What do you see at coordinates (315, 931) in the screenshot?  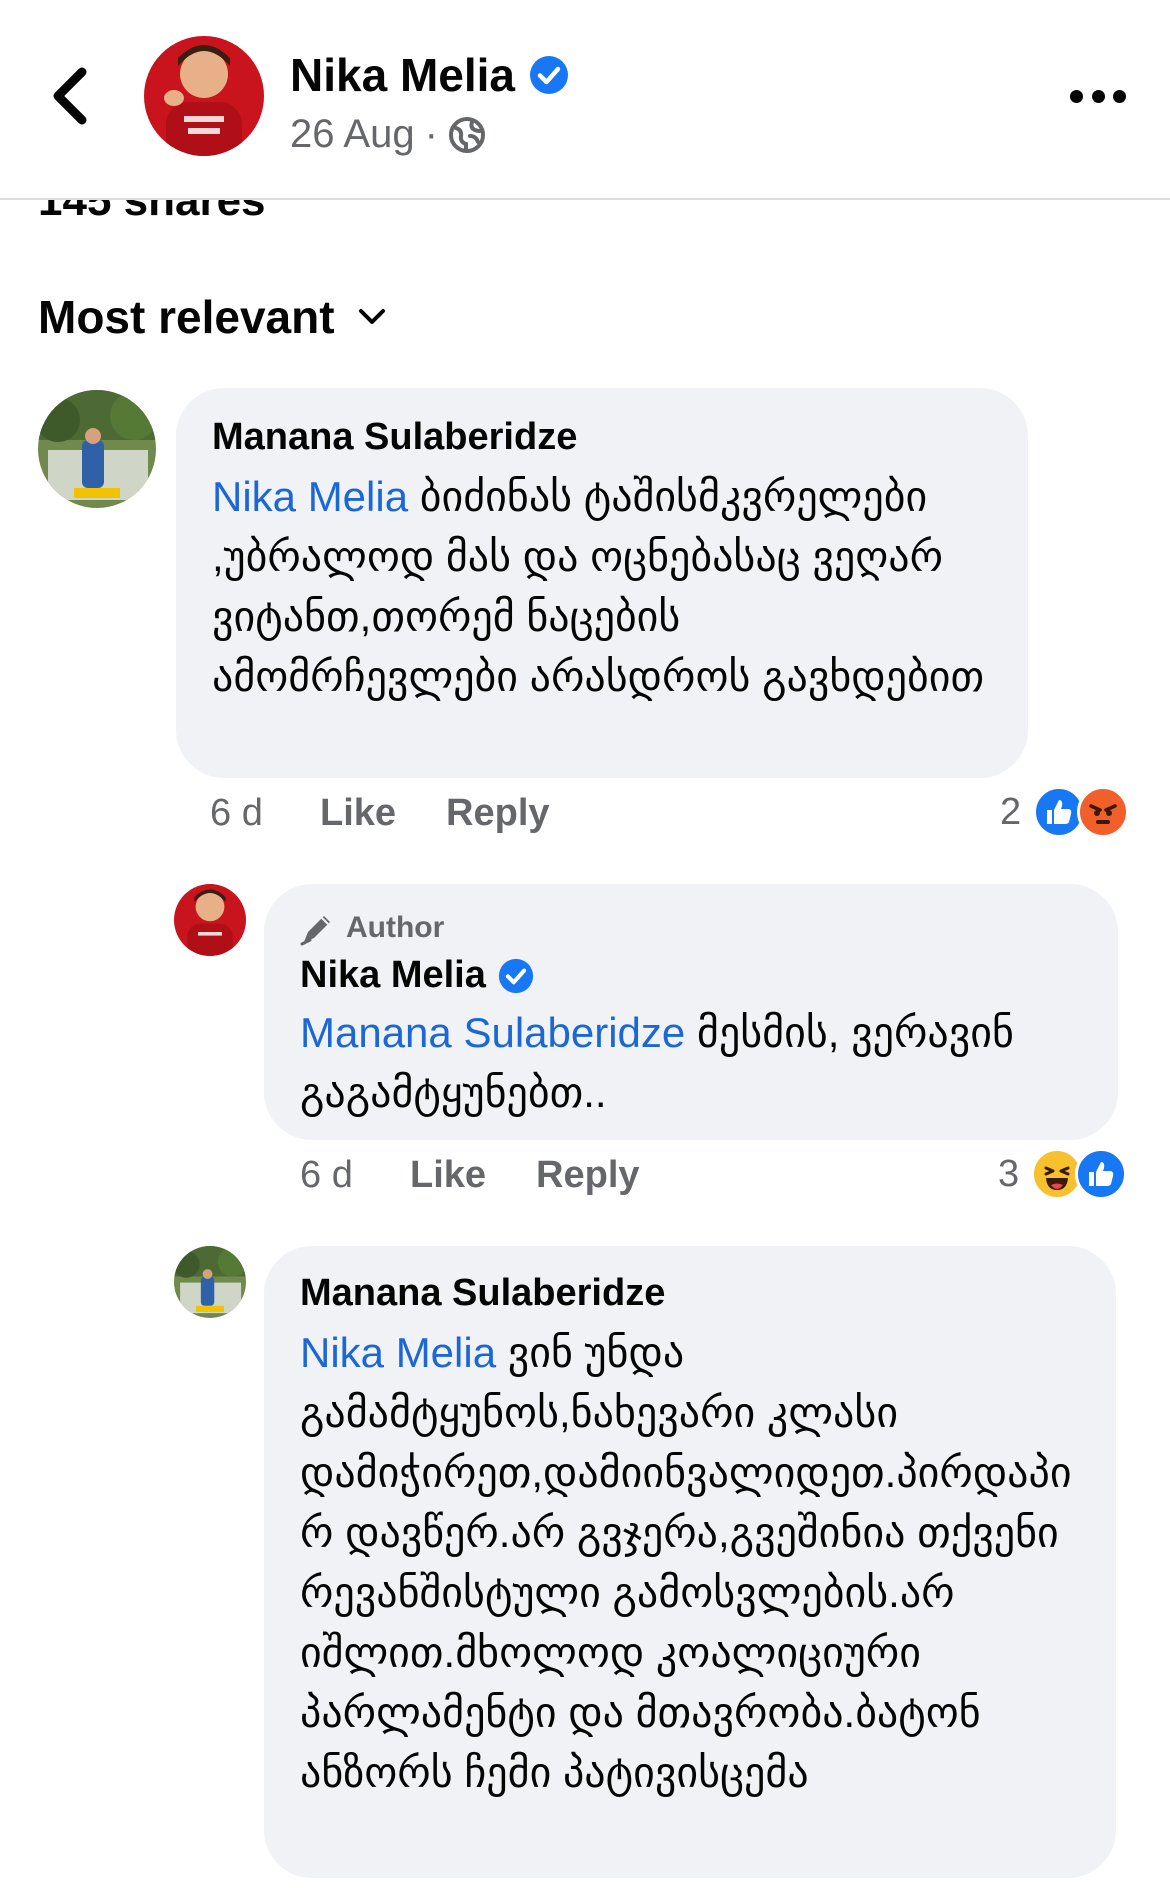 I see `pencil-icon` at bounding box center [315, 931].